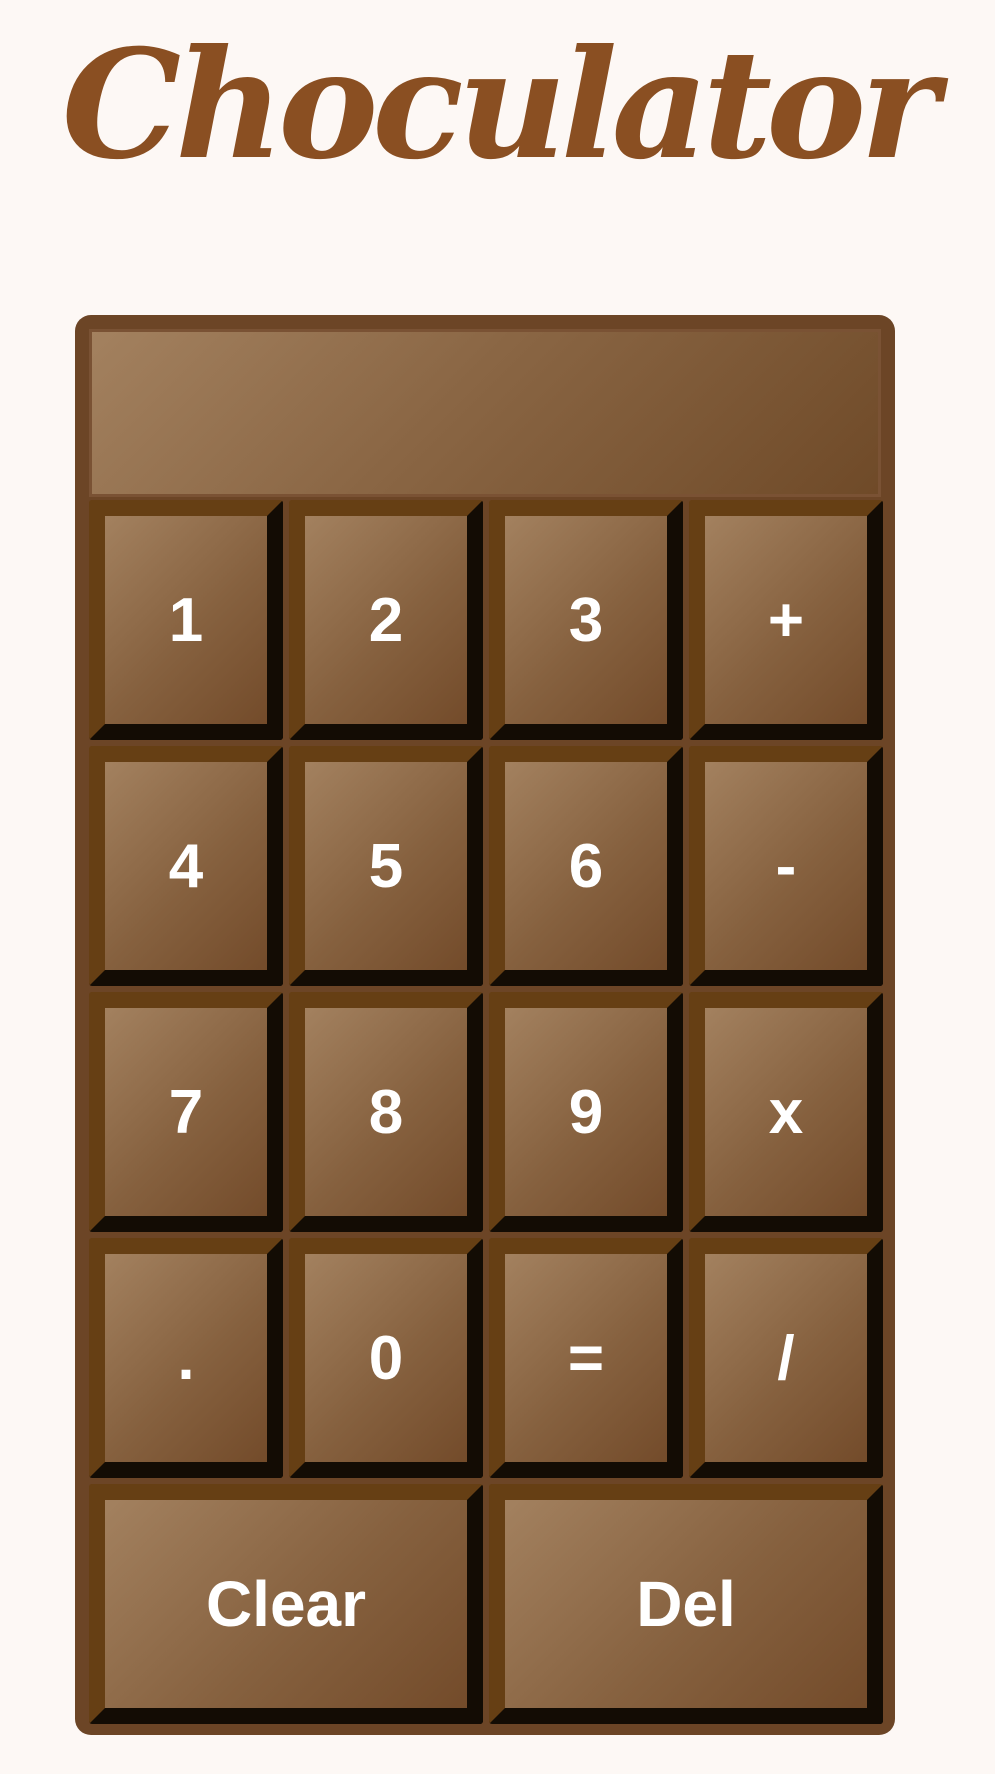  I want to click on key-0: 0, so click(386, 1358).